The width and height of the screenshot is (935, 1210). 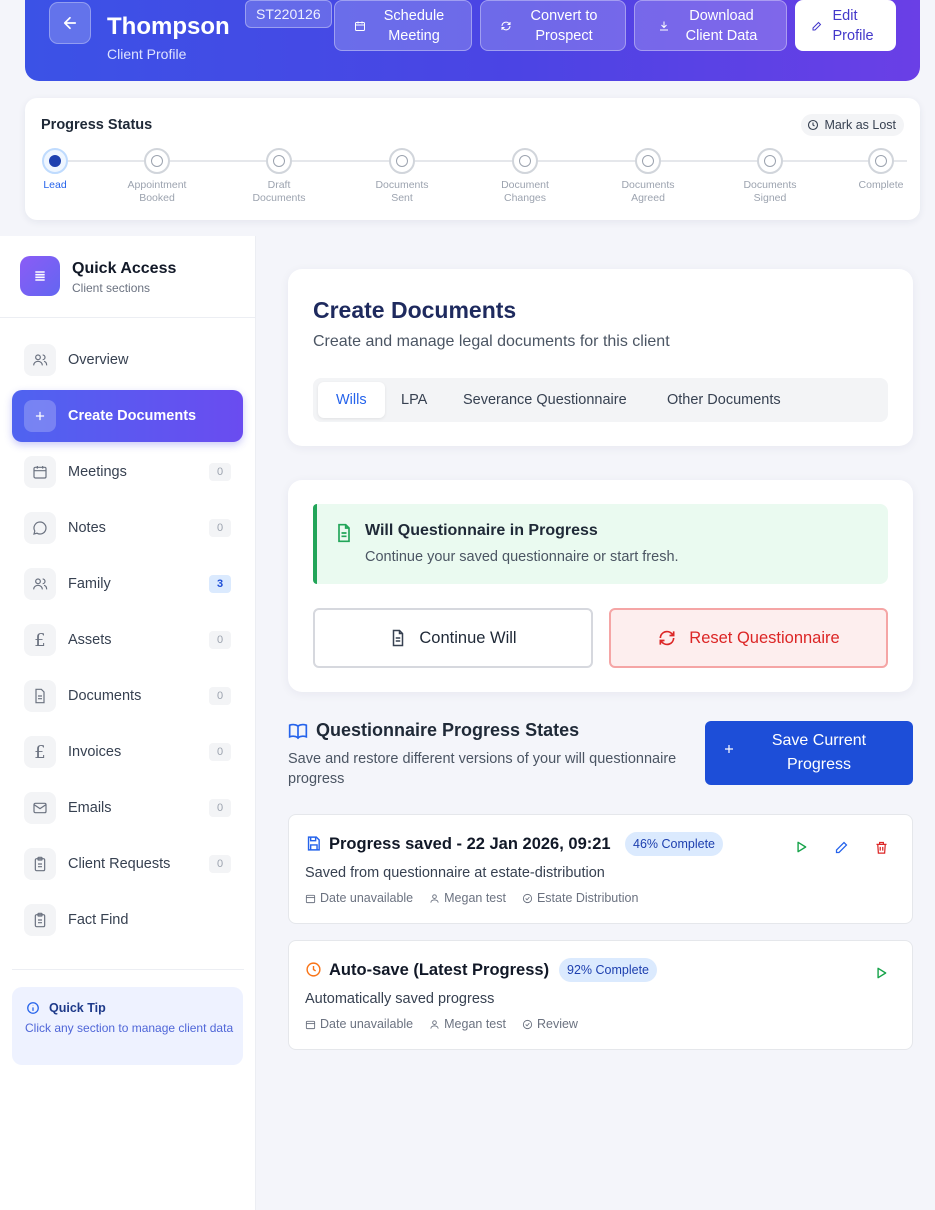 What do you see at coordinates (770, 176) in the screenshot?
I see `progress-step-documents-signed: Documents Signed` at bounding box center [770, 176].